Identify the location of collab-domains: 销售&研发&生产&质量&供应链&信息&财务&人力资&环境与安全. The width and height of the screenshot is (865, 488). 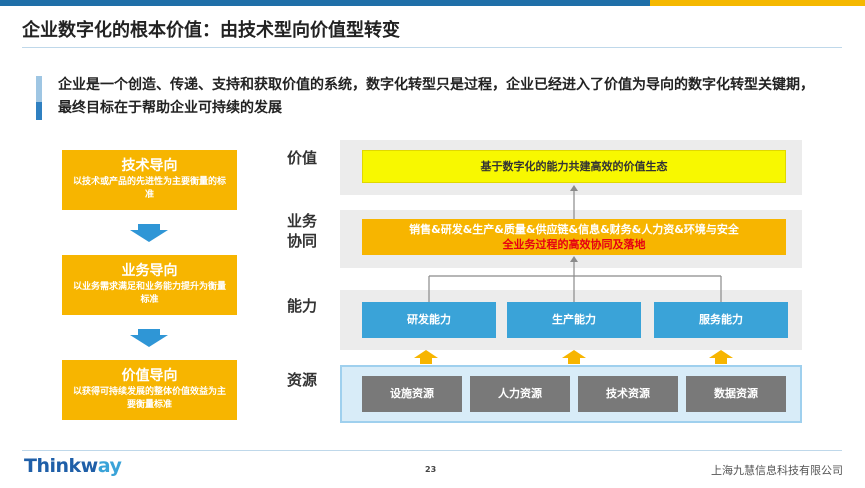
(574, 229).